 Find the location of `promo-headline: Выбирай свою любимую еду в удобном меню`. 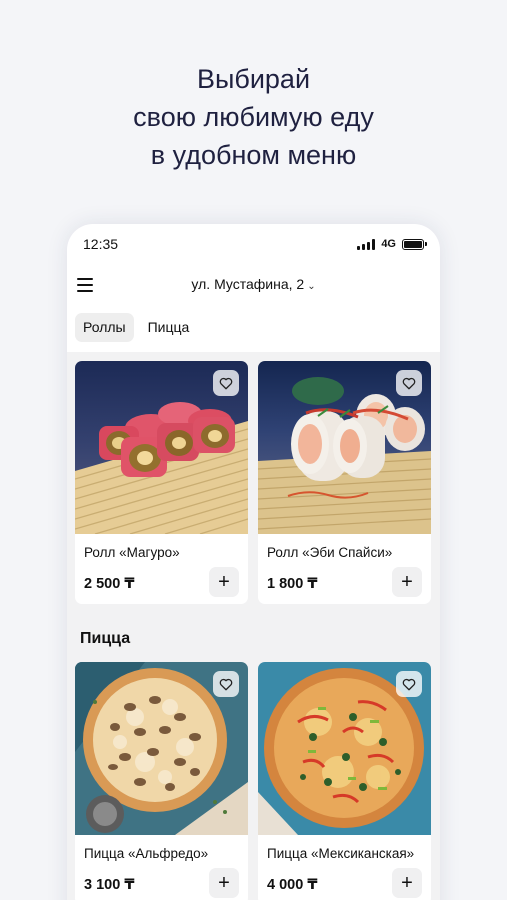

promo-headline: Выбирай свою любимую еду в удобном меню is located at coordinates (253, 117).